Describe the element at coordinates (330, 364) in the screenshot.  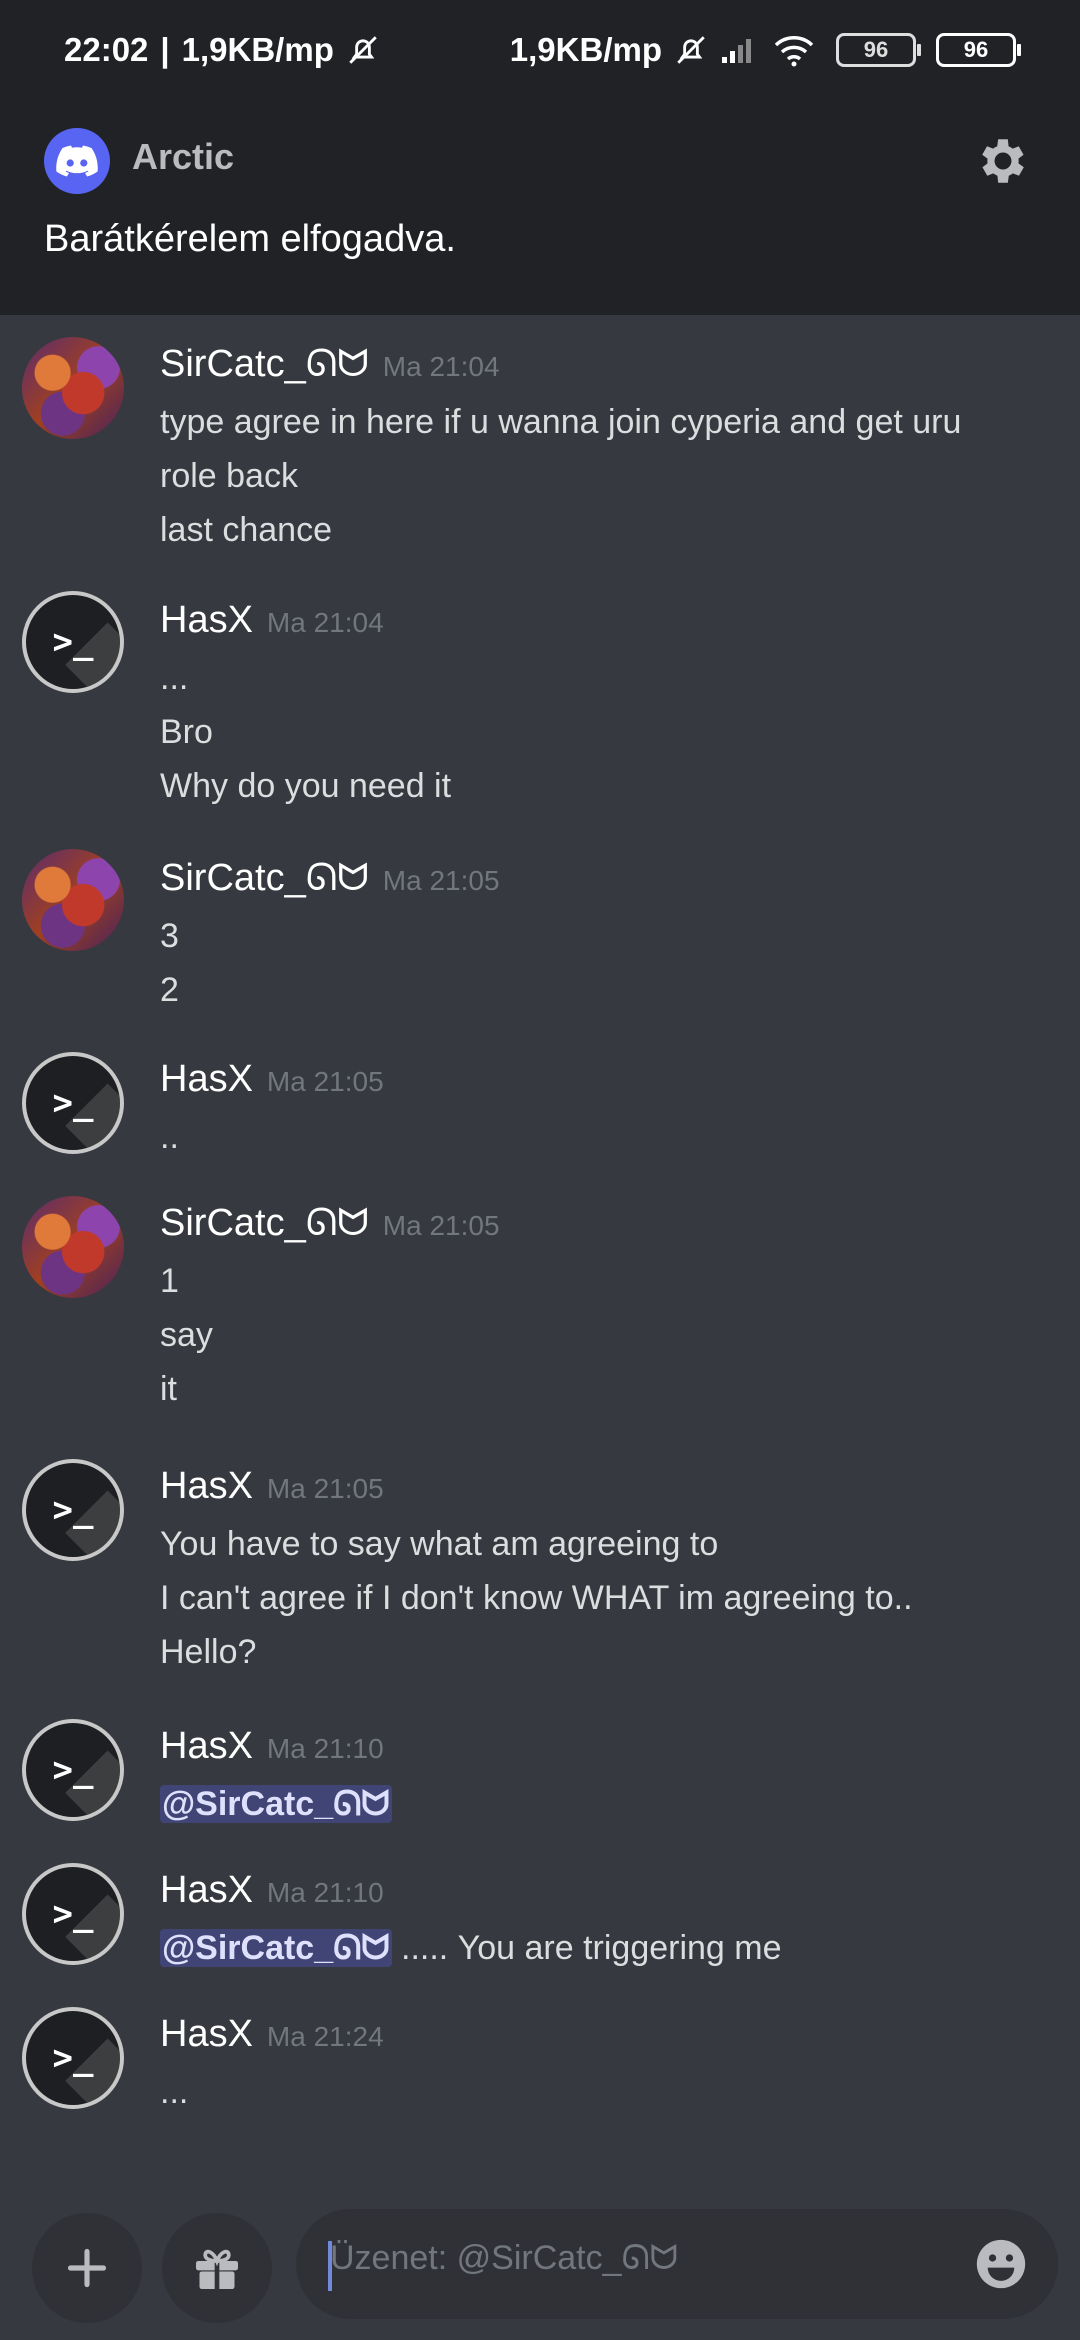
I see `message-author: SirCatc_ᘏᗢ Ma 21:04` at that location.